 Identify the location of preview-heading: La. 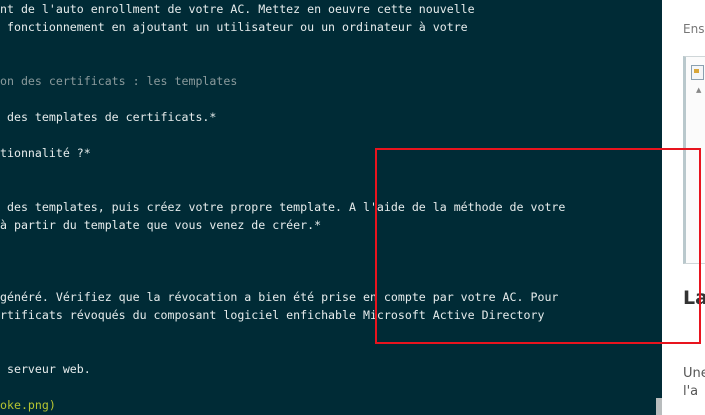
(694, 298).